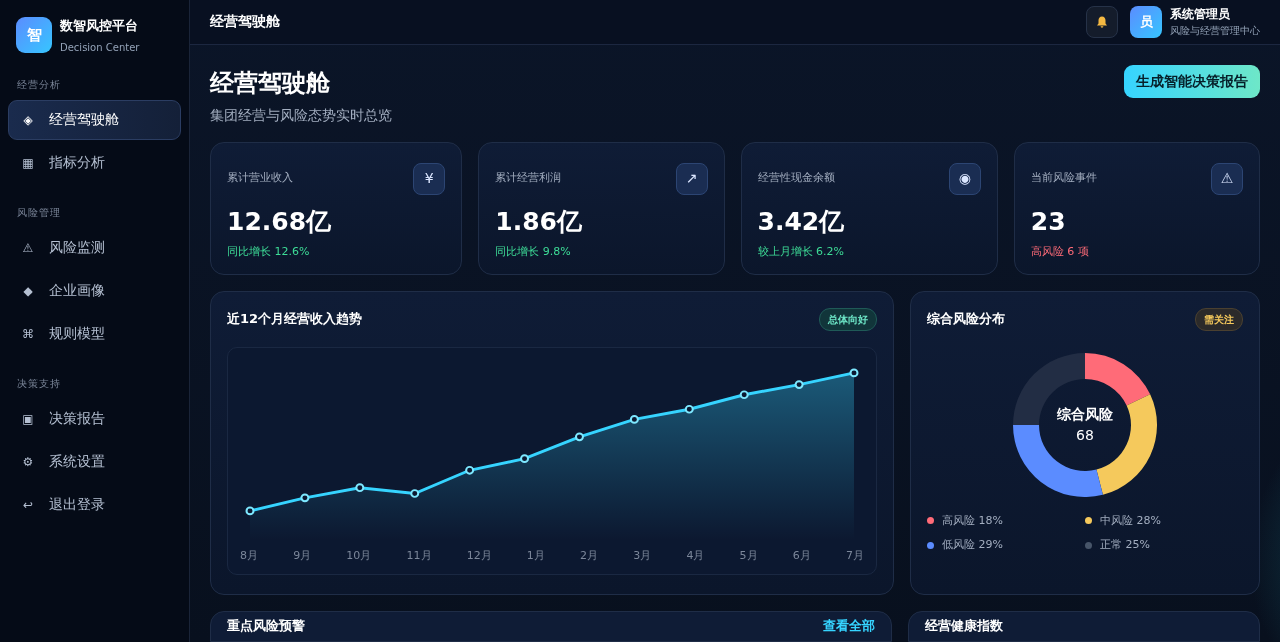 The height and width of the screenshot is (642, 1280). Describe the element at coordinates (1063, 178) in the screenshot. I see `kpi-label: 当前风险事件` at that location.